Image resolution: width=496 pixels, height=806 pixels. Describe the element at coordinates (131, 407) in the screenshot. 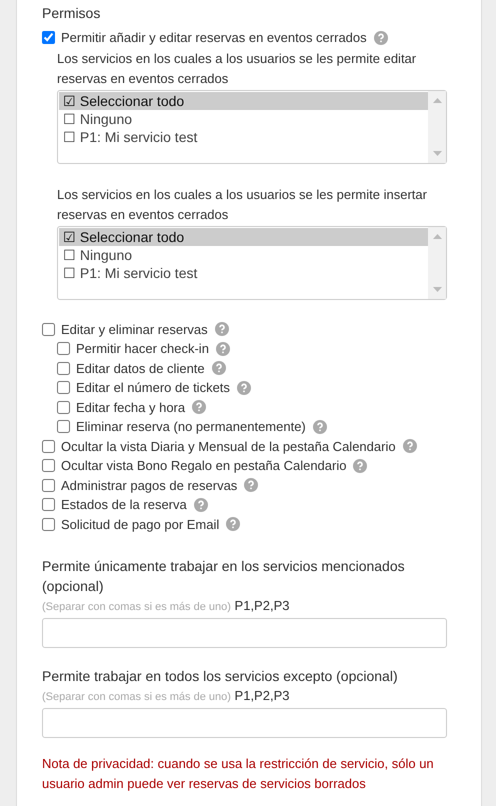

I see `checkbox-label: Editar fecha y hora` at that location.